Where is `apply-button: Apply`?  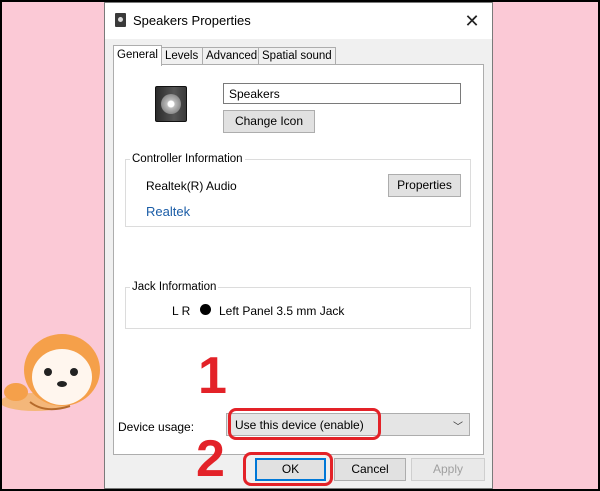 apply-button: Apply is located at coordinates (448, 469).